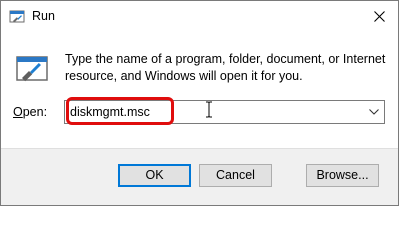 The height and width of the screenshot is (240, 399). I want to click on open-label-text: pen:, so click(35, 112).